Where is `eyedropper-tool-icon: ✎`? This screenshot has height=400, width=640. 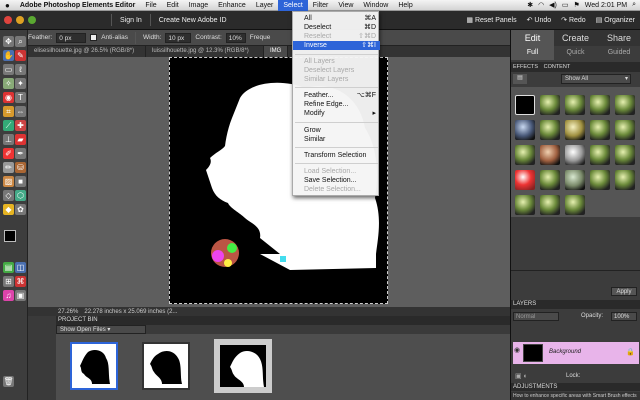 eyedropper-tool-icon: ✎ is located at coordinates (20, 55).